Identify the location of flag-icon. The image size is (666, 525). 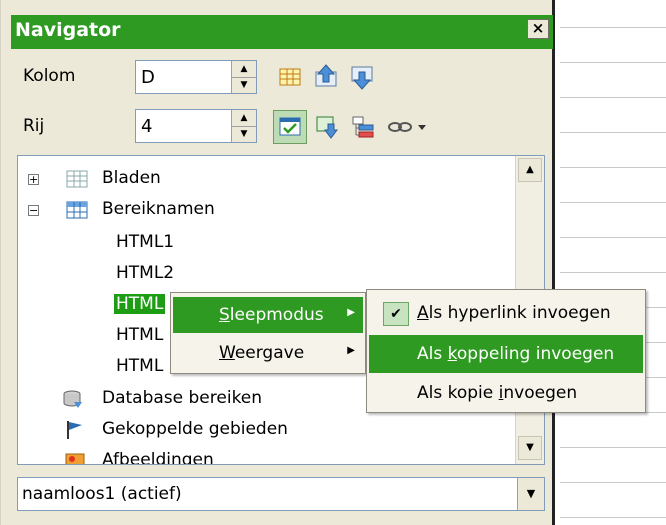
(75, 430).